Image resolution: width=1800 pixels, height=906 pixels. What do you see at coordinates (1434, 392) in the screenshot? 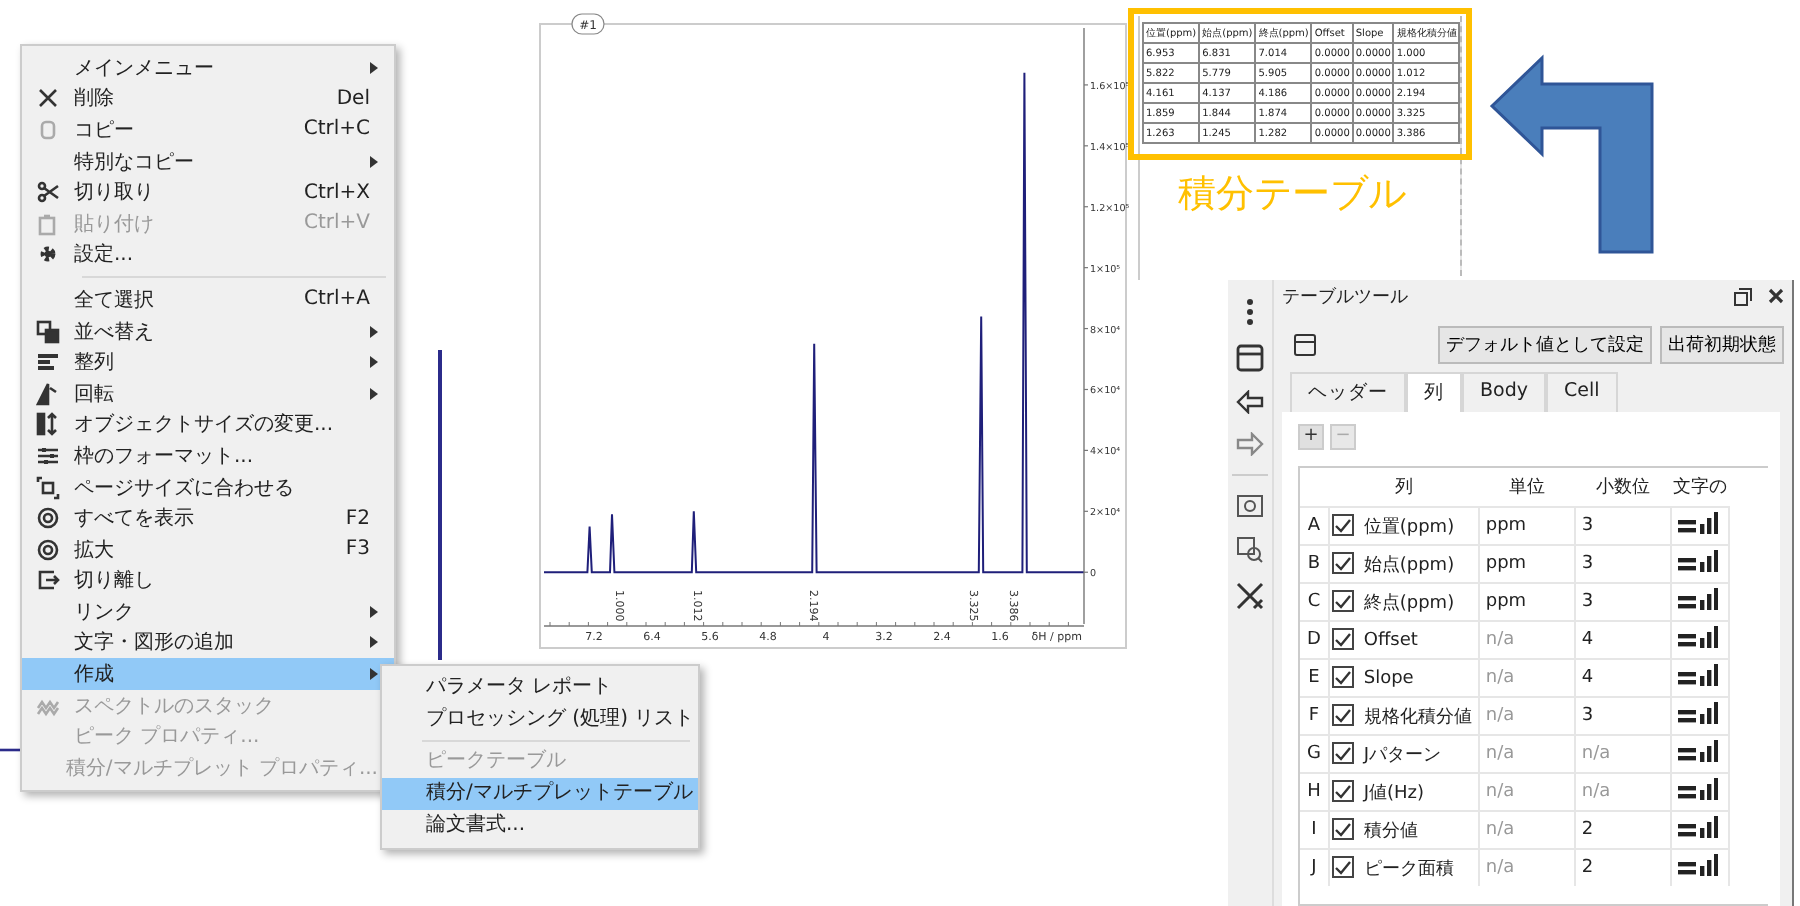
I see `tab: 列` at bounding box center [1434, 392].